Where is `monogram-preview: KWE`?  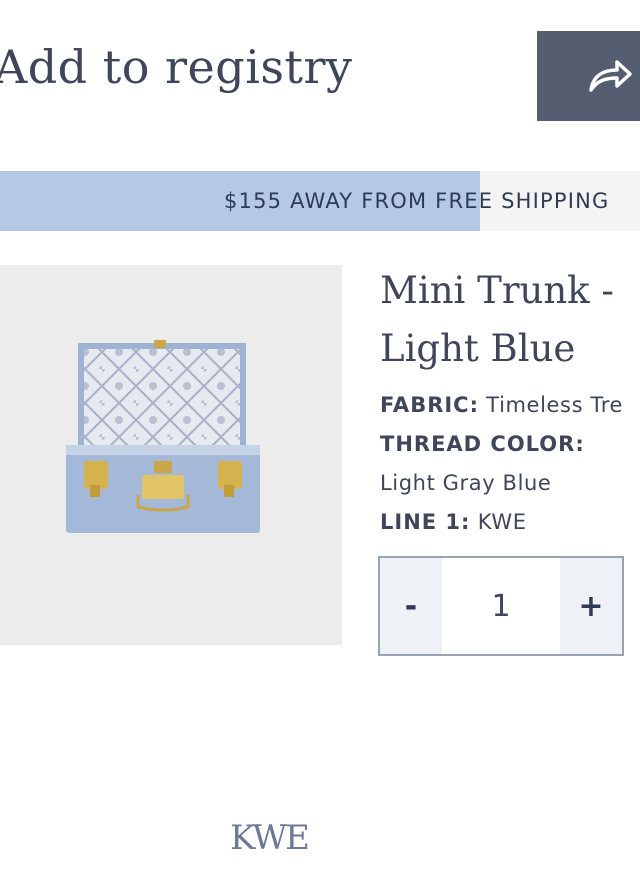
monogram-preview: KWE is located at coordinates (269, 835).